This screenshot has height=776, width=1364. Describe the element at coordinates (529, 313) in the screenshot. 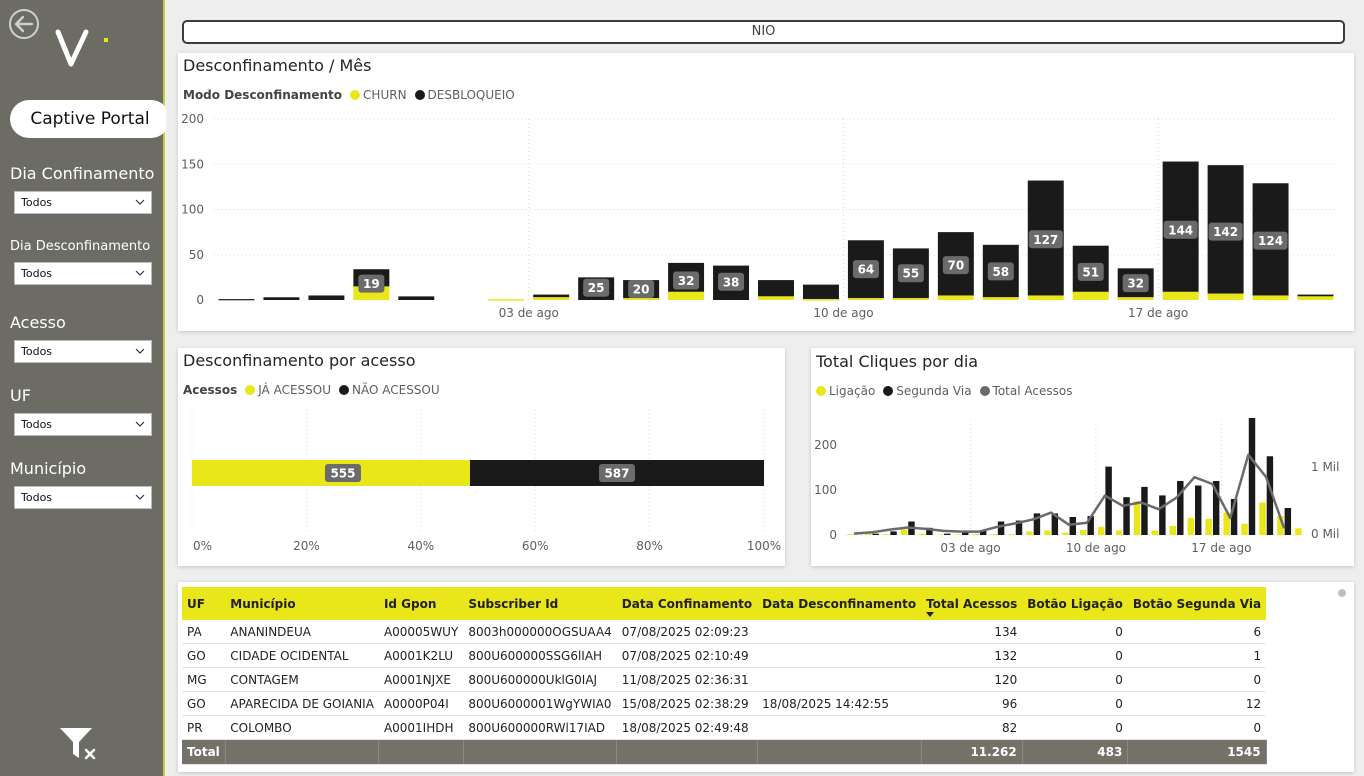

I see `x-tick-label: 03 de ago` at that location.